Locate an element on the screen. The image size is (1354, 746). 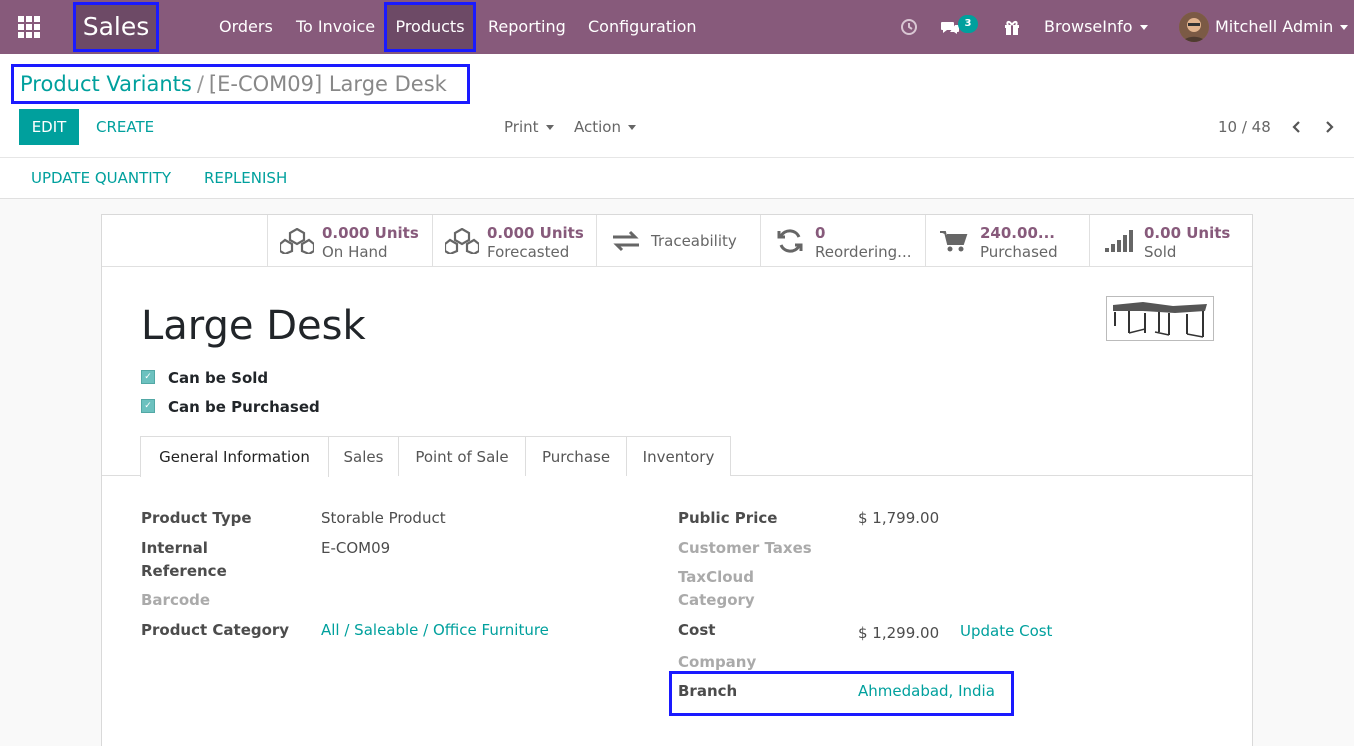
update-quantity-button: UPDATE QUANTITY is located at coordinates (101, 178).